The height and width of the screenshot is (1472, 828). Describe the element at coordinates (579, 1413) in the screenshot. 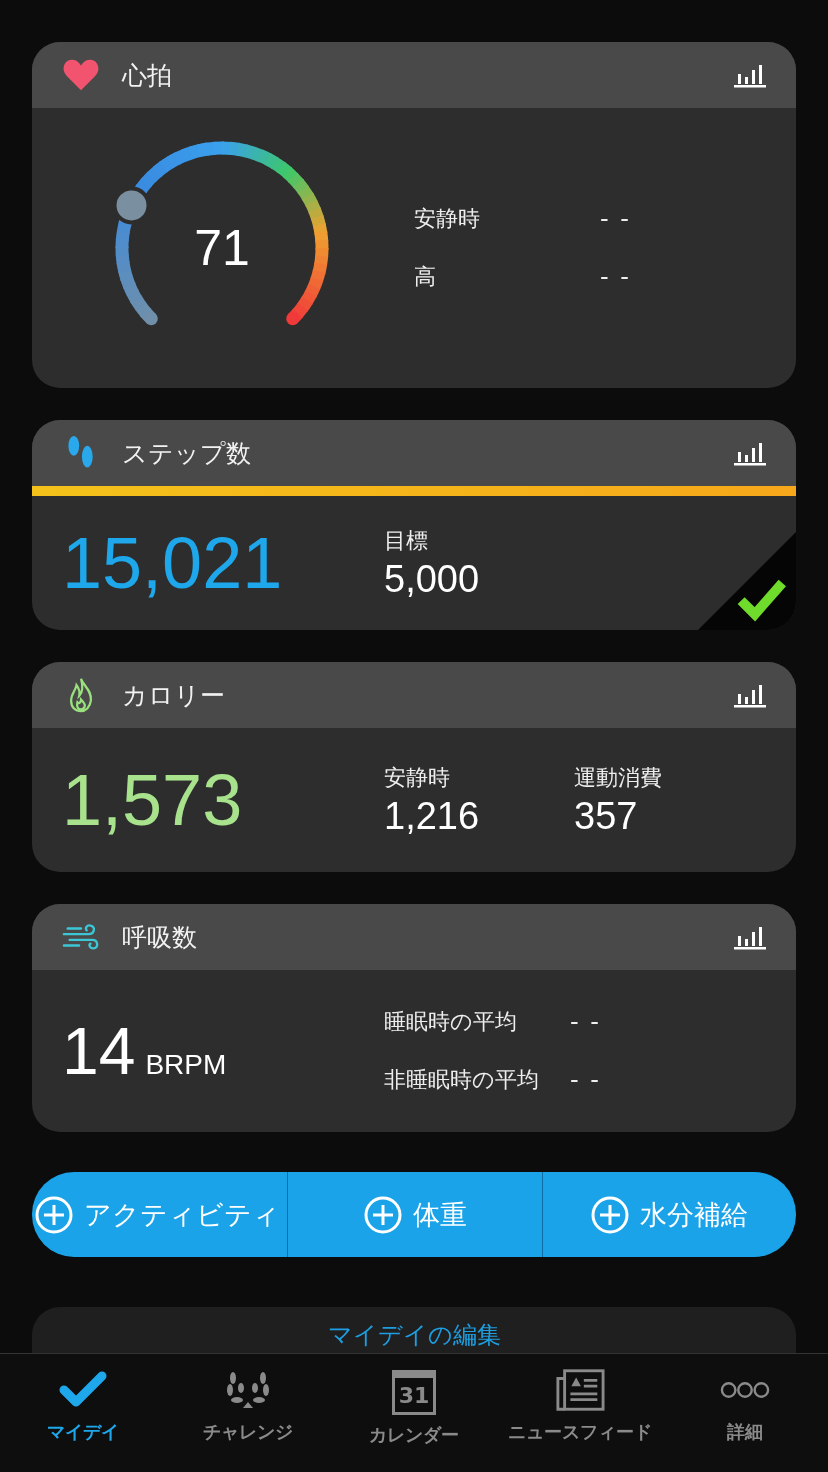

I see `tab: ニュースフィード` at that location.